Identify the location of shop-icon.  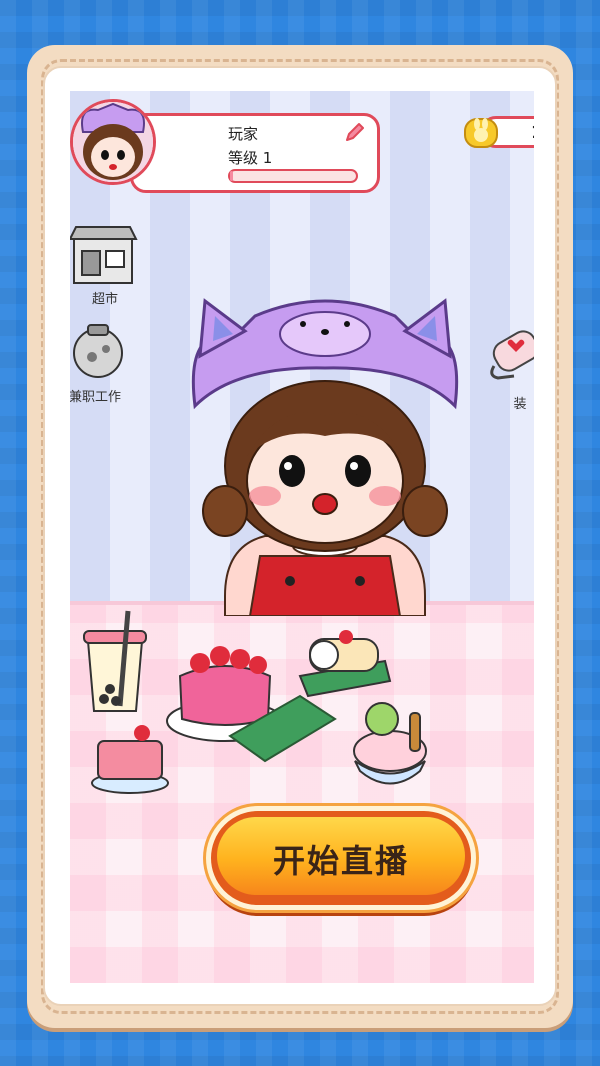
(104, 255).